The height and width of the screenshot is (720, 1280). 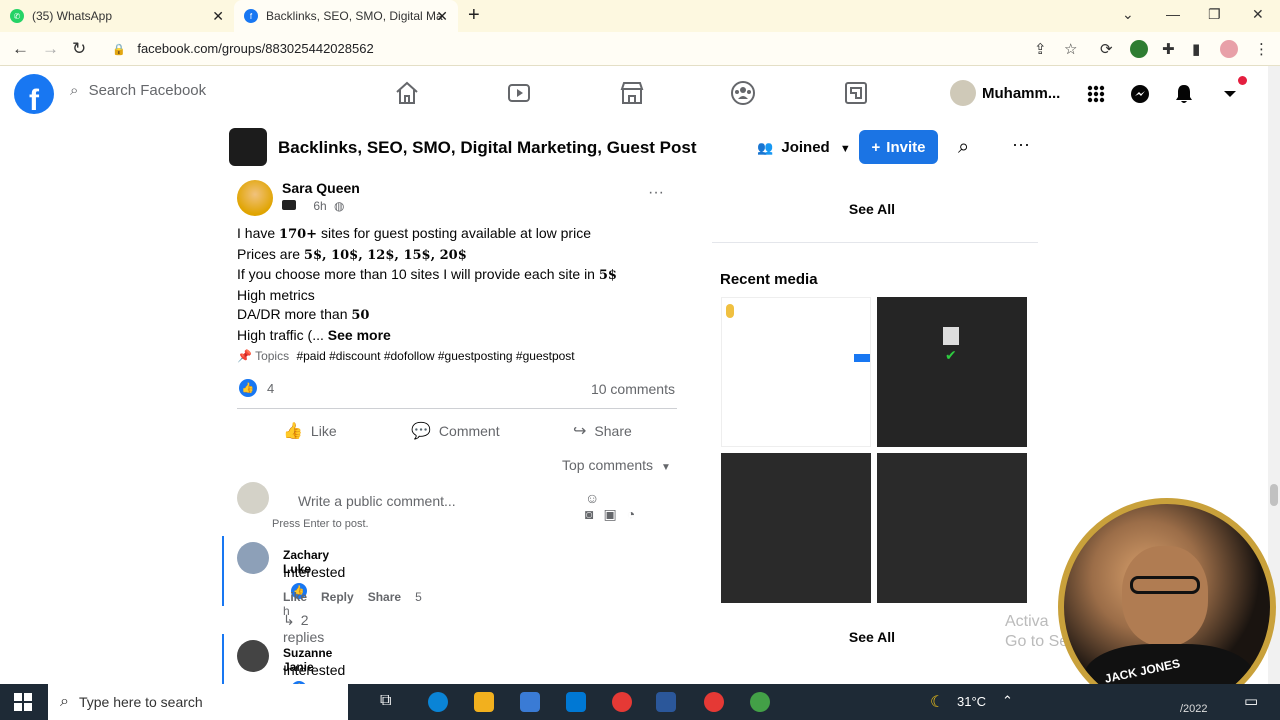 I want to click on messenger-icon, so click(x=1140, y=94).